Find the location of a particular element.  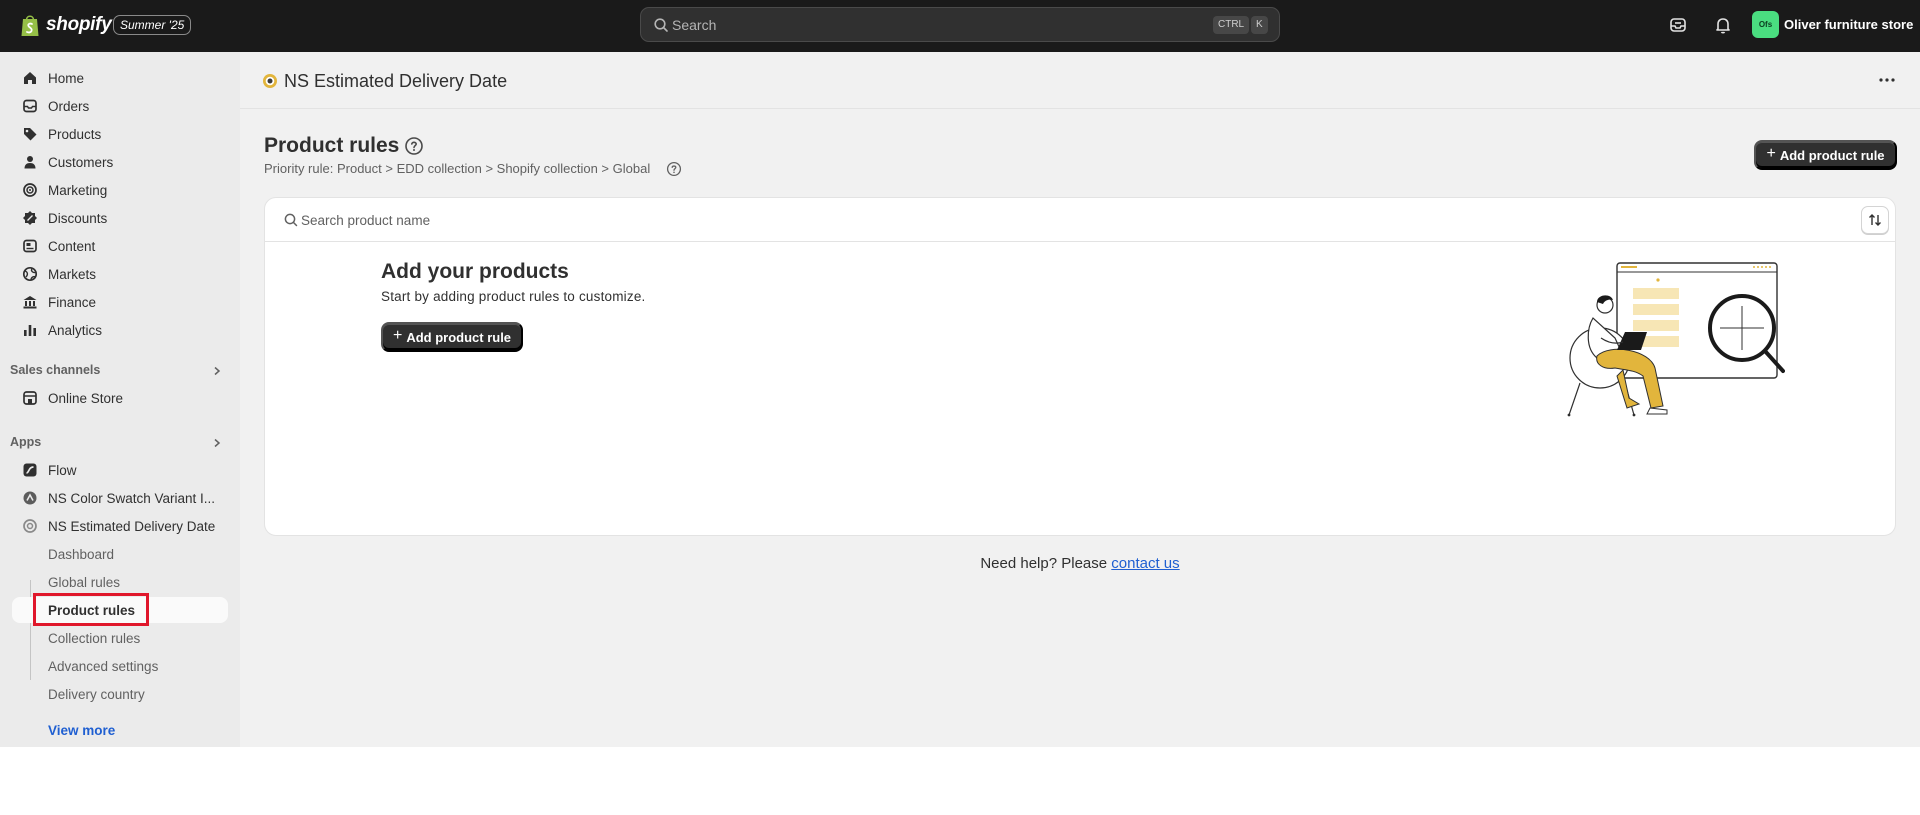

sidebar-item-label: Orders is located at coordinates (69, 106).